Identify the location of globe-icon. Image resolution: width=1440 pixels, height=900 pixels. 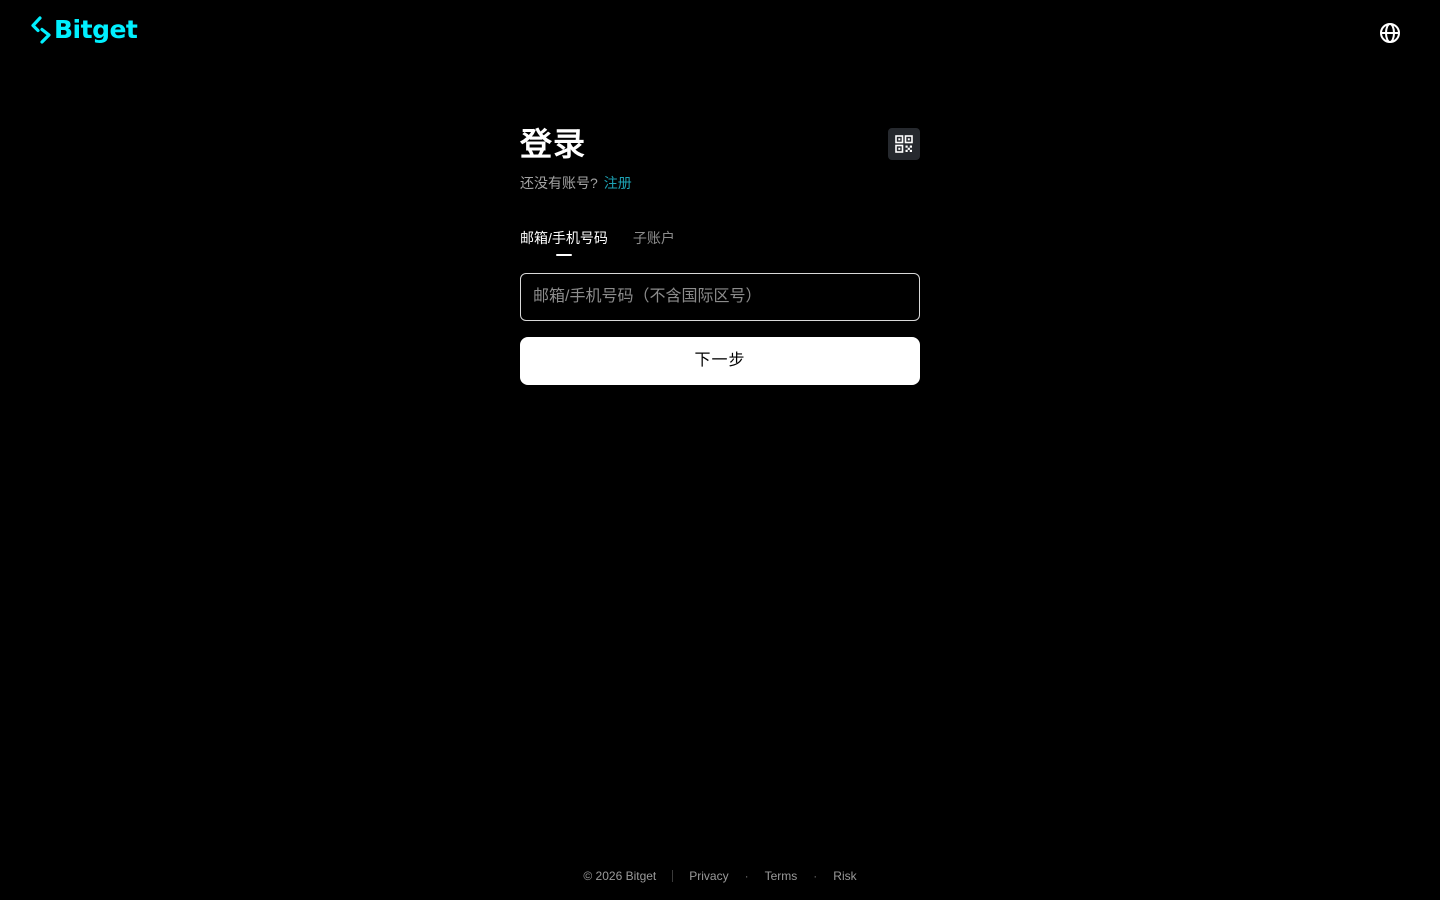
(1390, 33).